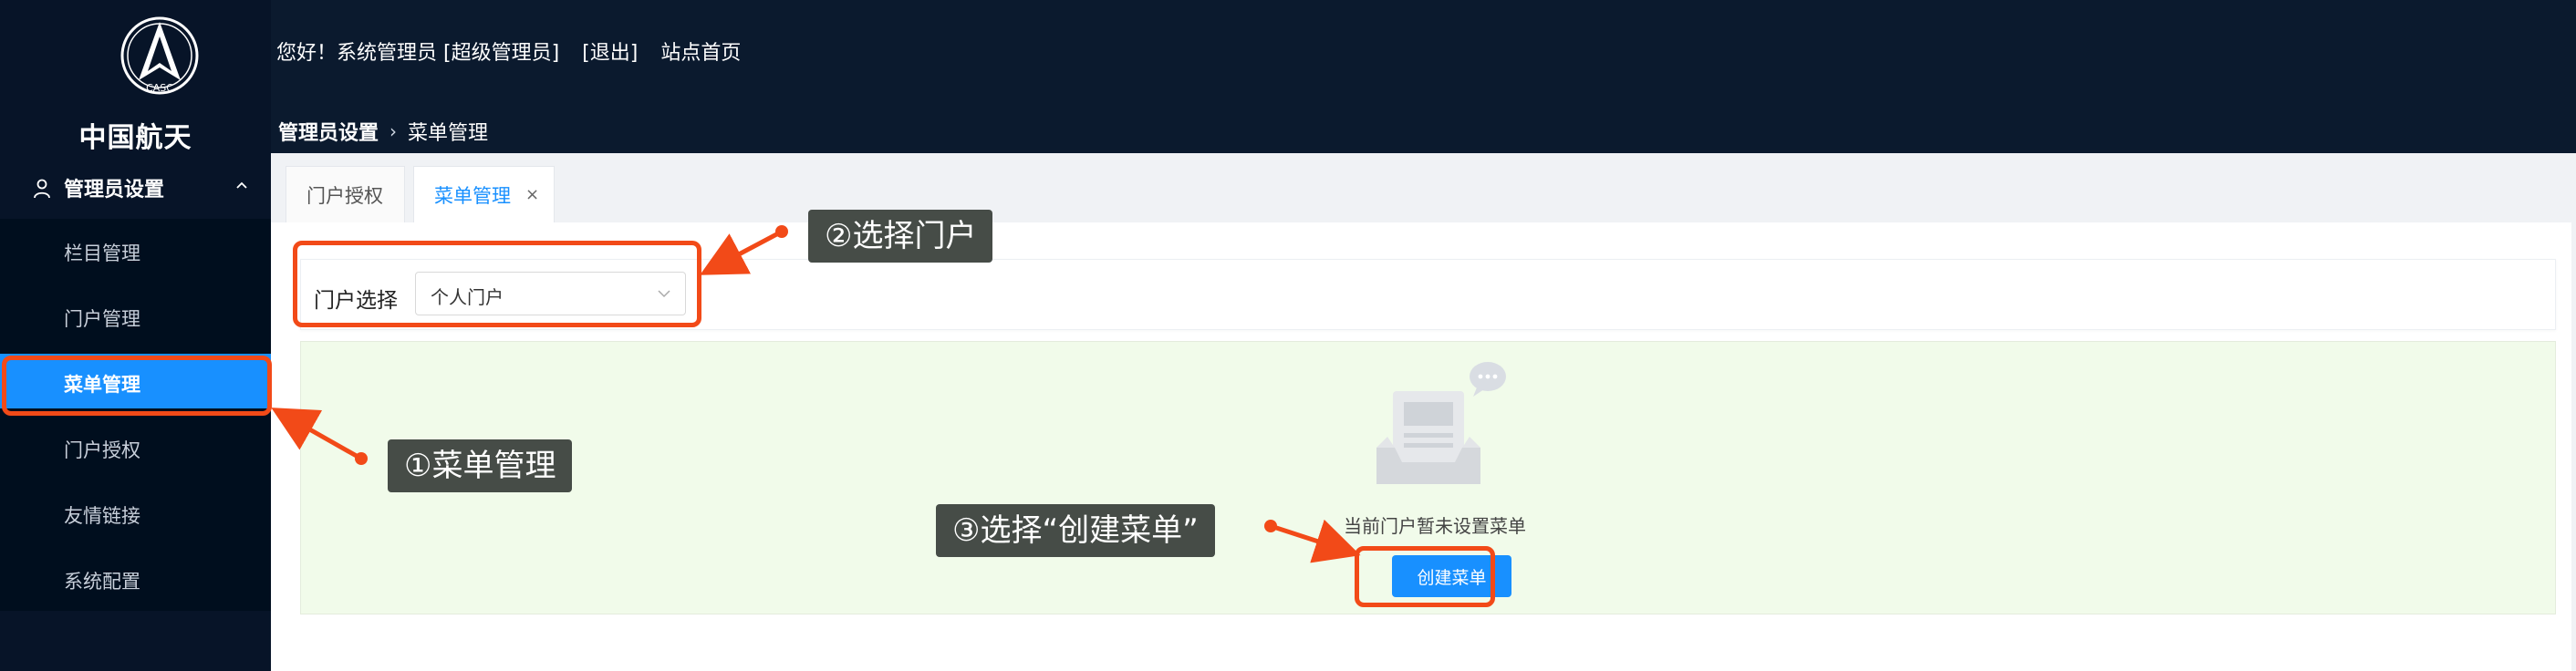 This screenshot has width=2576, height=671. What do you see at coordinates (1423, 187) in the screenshot?
I see `tab-bar: 门户授权 菜单管理 ×` at bounding box center [1423, 187].